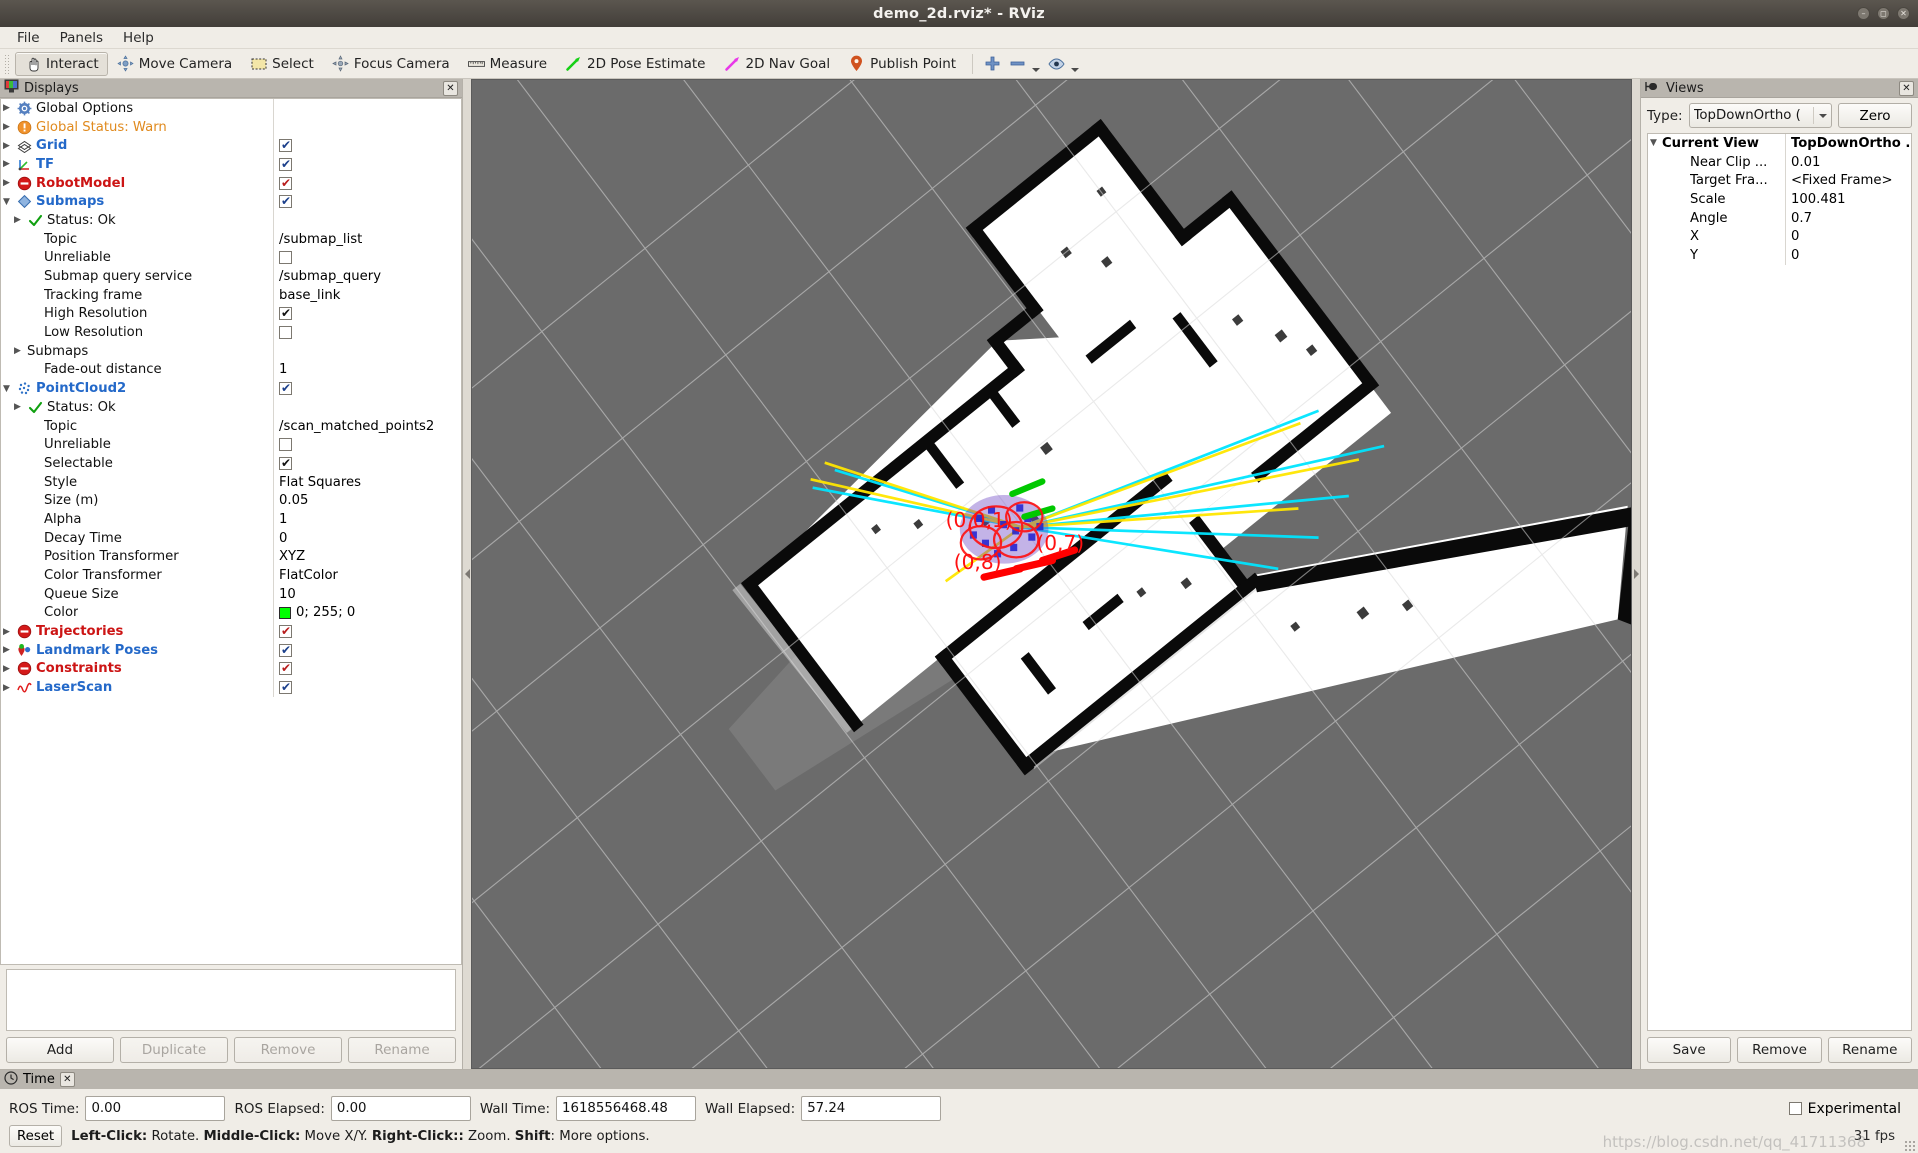 The width and height of the screenshot is (1918, 1153). Describe the element at coordinates (174, 64) in the screenshot. I see `tool-move-camera: Move Camera` at that location.